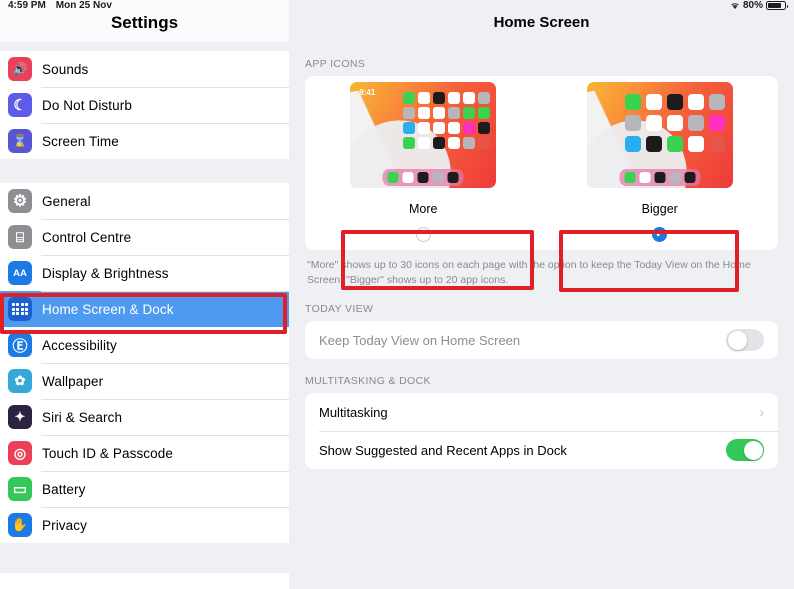  I want to click on sliders-icon, so click(20, 237).